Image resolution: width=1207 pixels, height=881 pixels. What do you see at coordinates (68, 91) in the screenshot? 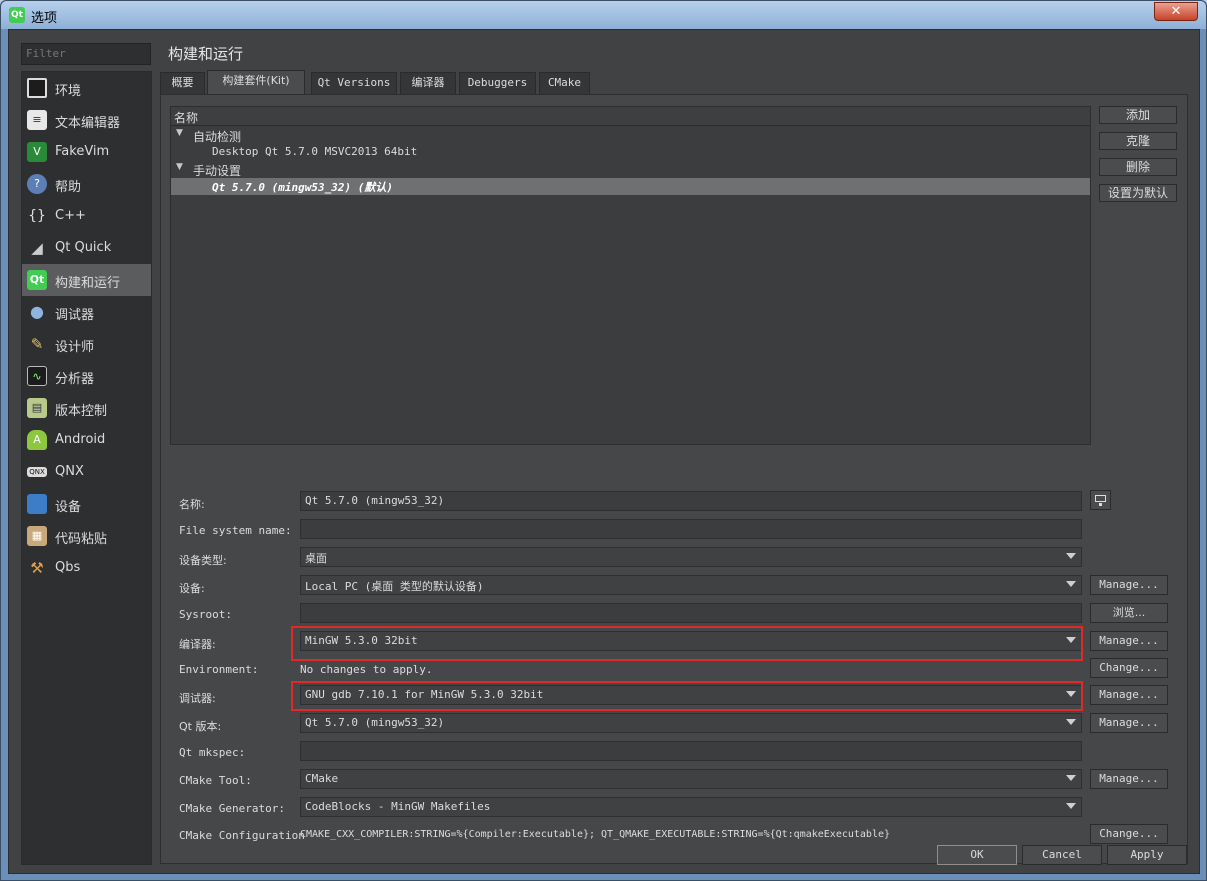
I see `sidebar-item-label: 环境` at bounding box center [68, 91].